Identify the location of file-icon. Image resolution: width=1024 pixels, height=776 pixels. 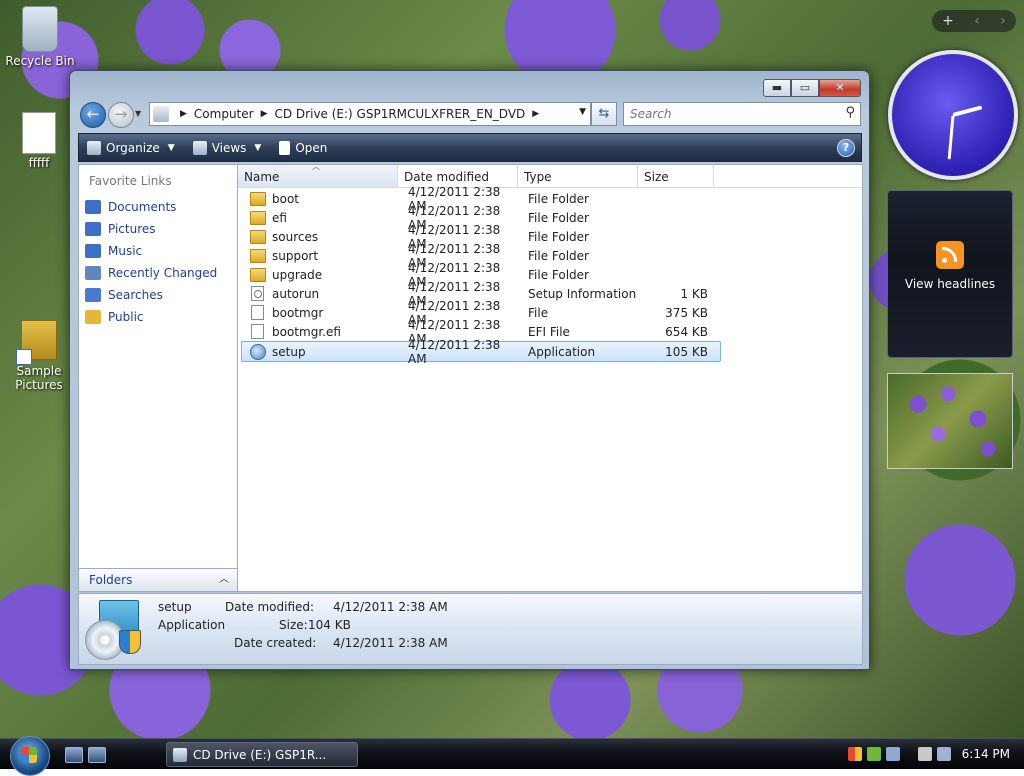
(257, 331).